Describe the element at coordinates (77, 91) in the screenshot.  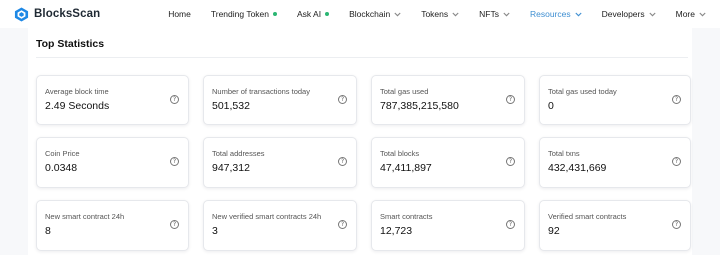
I see `stat-label: Average block time` at that location.